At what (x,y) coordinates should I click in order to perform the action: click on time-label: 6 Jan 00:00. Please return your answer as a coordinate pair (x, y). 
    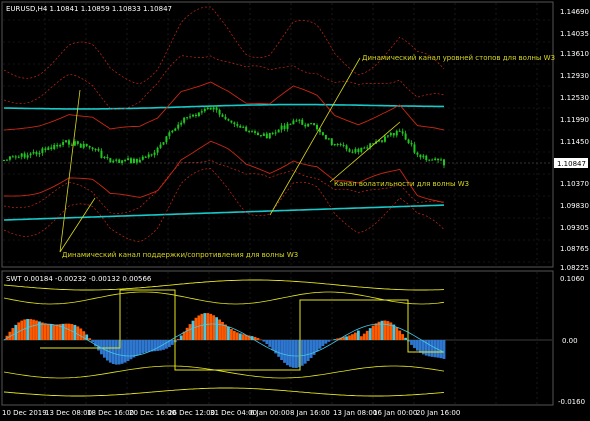
    Looking at the image, I should click on (270, 413).